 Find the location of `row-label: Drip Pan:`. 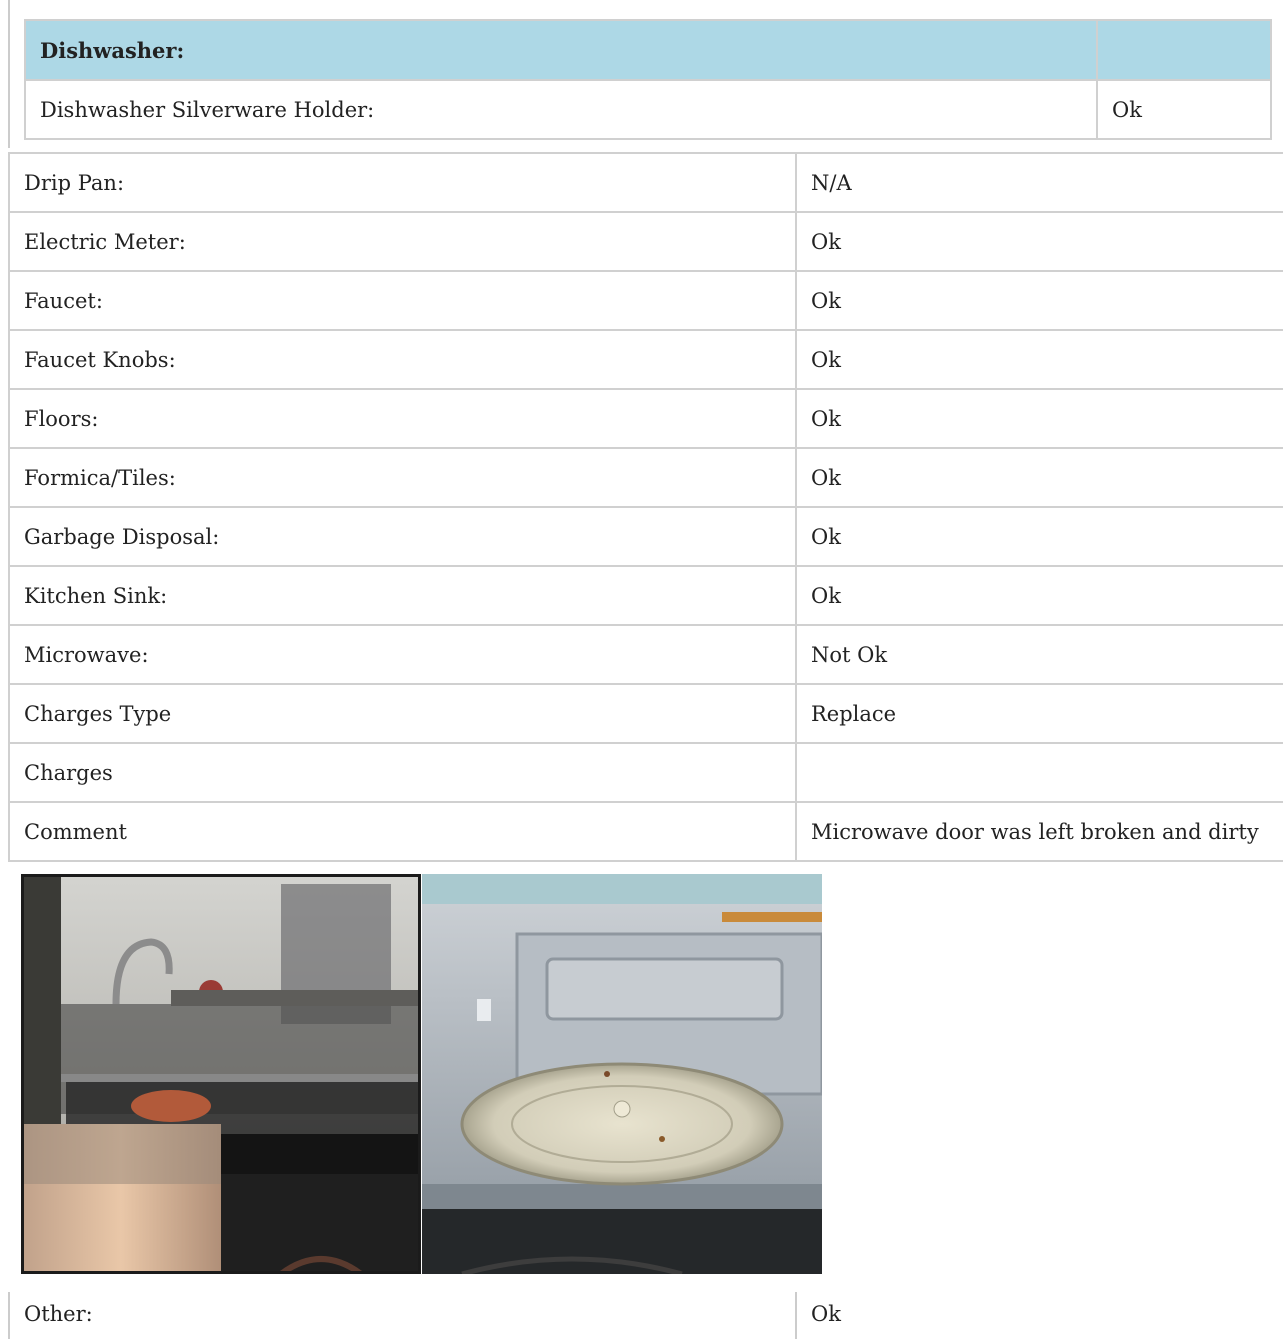

row-label: Drip Pan: is located at coordinates (402, 182).